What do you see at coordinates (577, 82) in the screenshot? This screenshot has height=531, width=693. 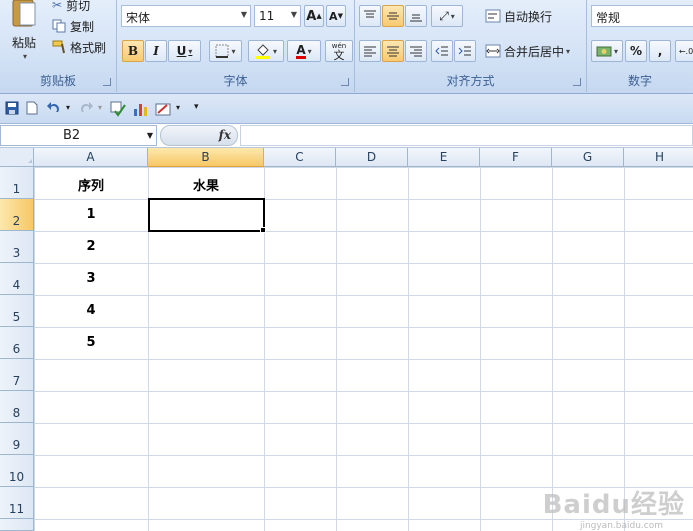 I see `alignment-launcher-icon` at bounding box center [577, 82].